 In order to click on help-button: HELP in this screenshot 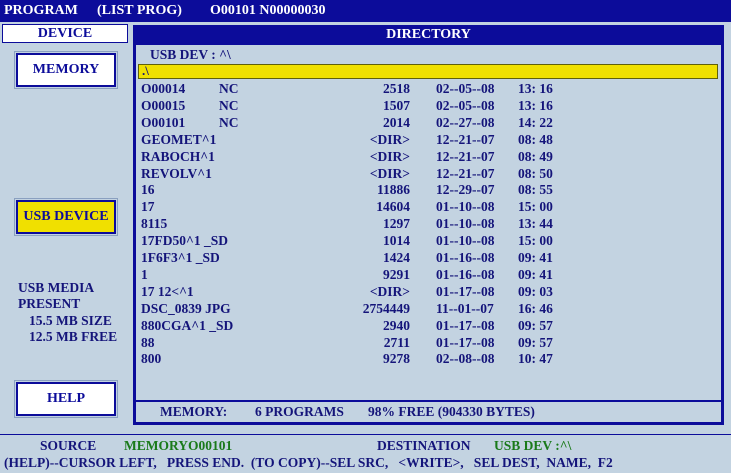, I will do `click(66, 399)`.